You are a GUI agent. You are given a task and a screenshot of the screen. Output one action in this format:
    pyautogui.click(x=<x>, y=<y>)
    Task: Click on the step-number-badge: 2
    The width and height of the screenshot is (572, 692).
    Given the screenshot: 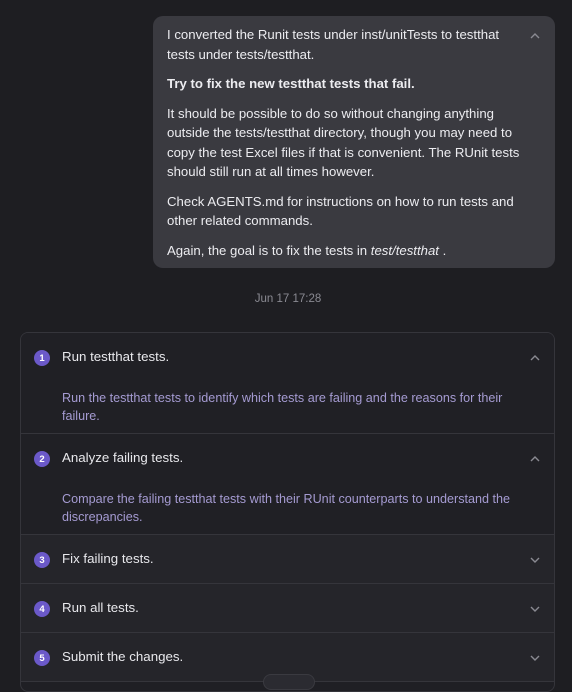 What is the action you would take?
    pyautogui.click(x=42, y=459)
    